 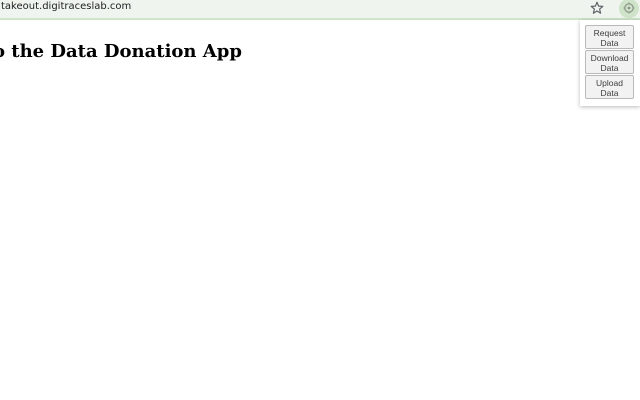 What do you see at coordinates (609, 67) in the screenshot?
I see `download-data-label-line2: Data` at bounding box center [609, 67].